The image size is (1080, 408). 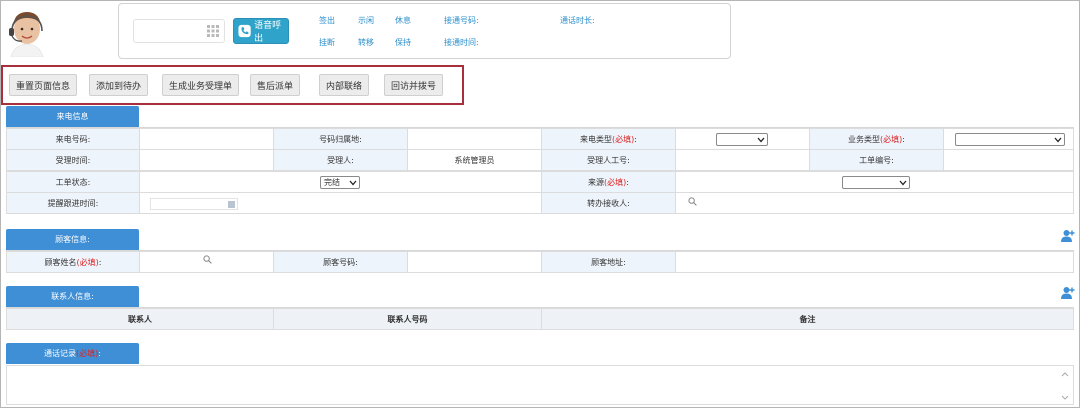 I want to click on customer-number-value, so click(x=474, y=262).